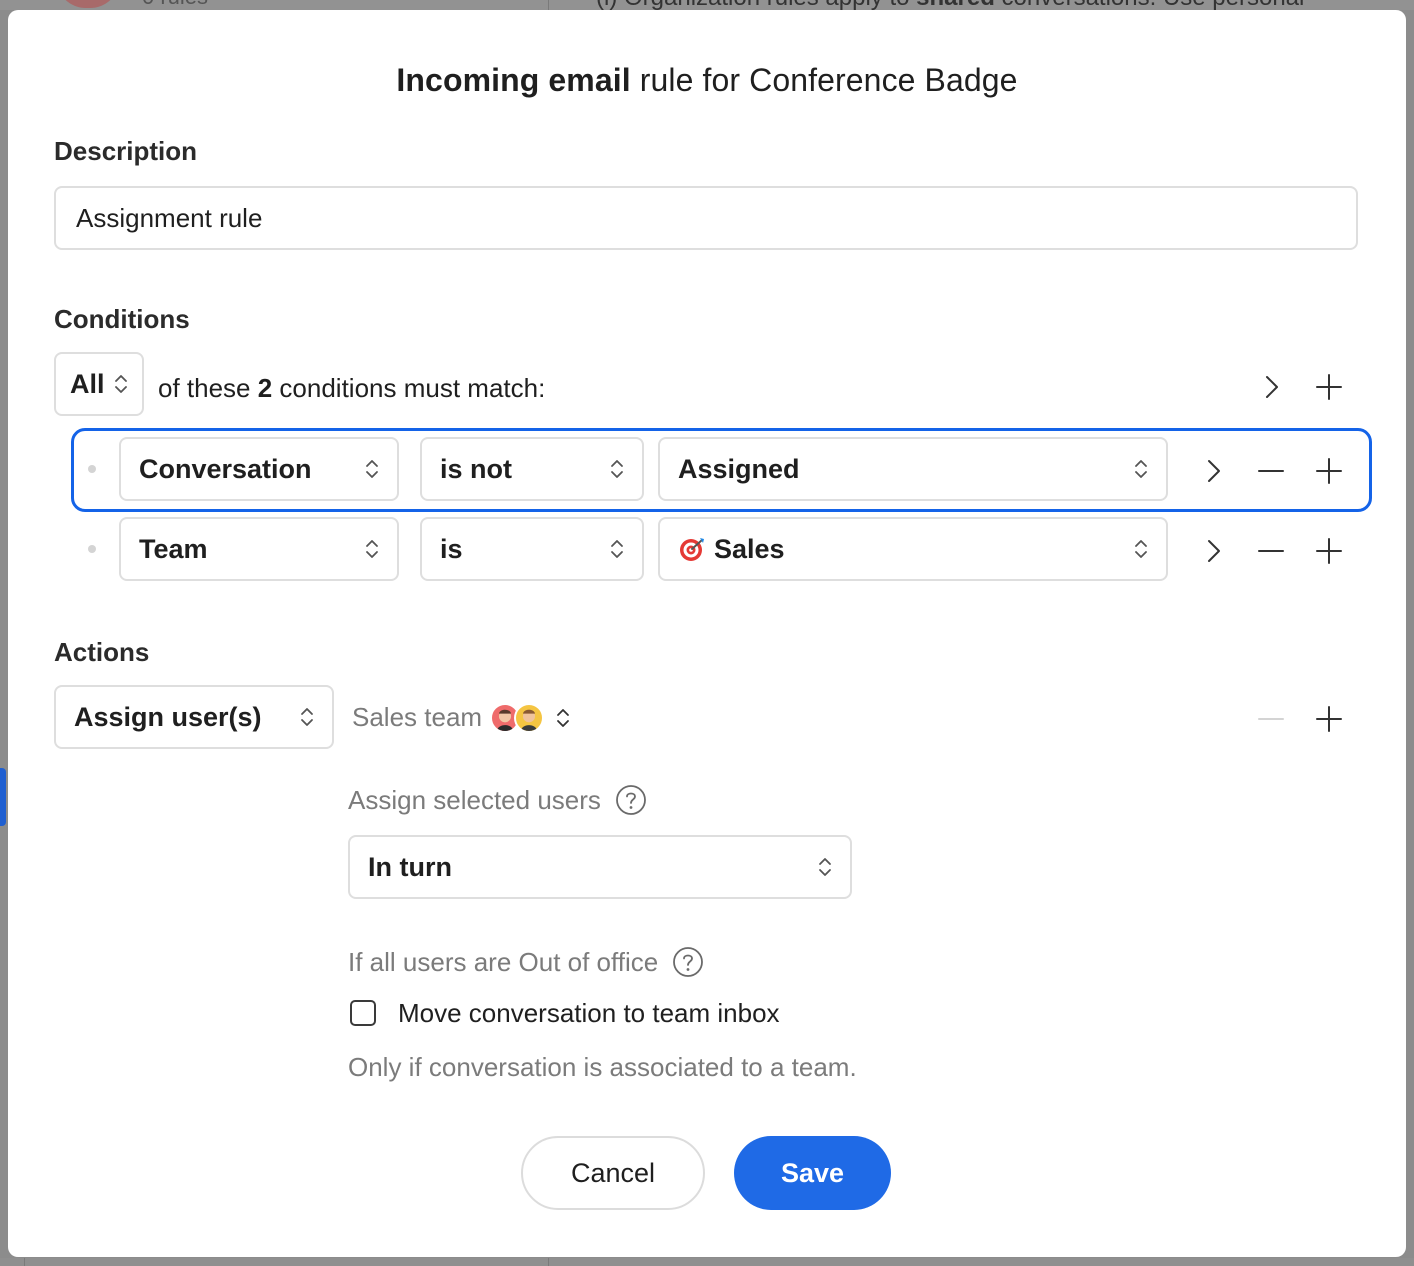 This screenshot has width=1414, height=1266. I want to click on assignee-value: Sales team, so click(417, 717).